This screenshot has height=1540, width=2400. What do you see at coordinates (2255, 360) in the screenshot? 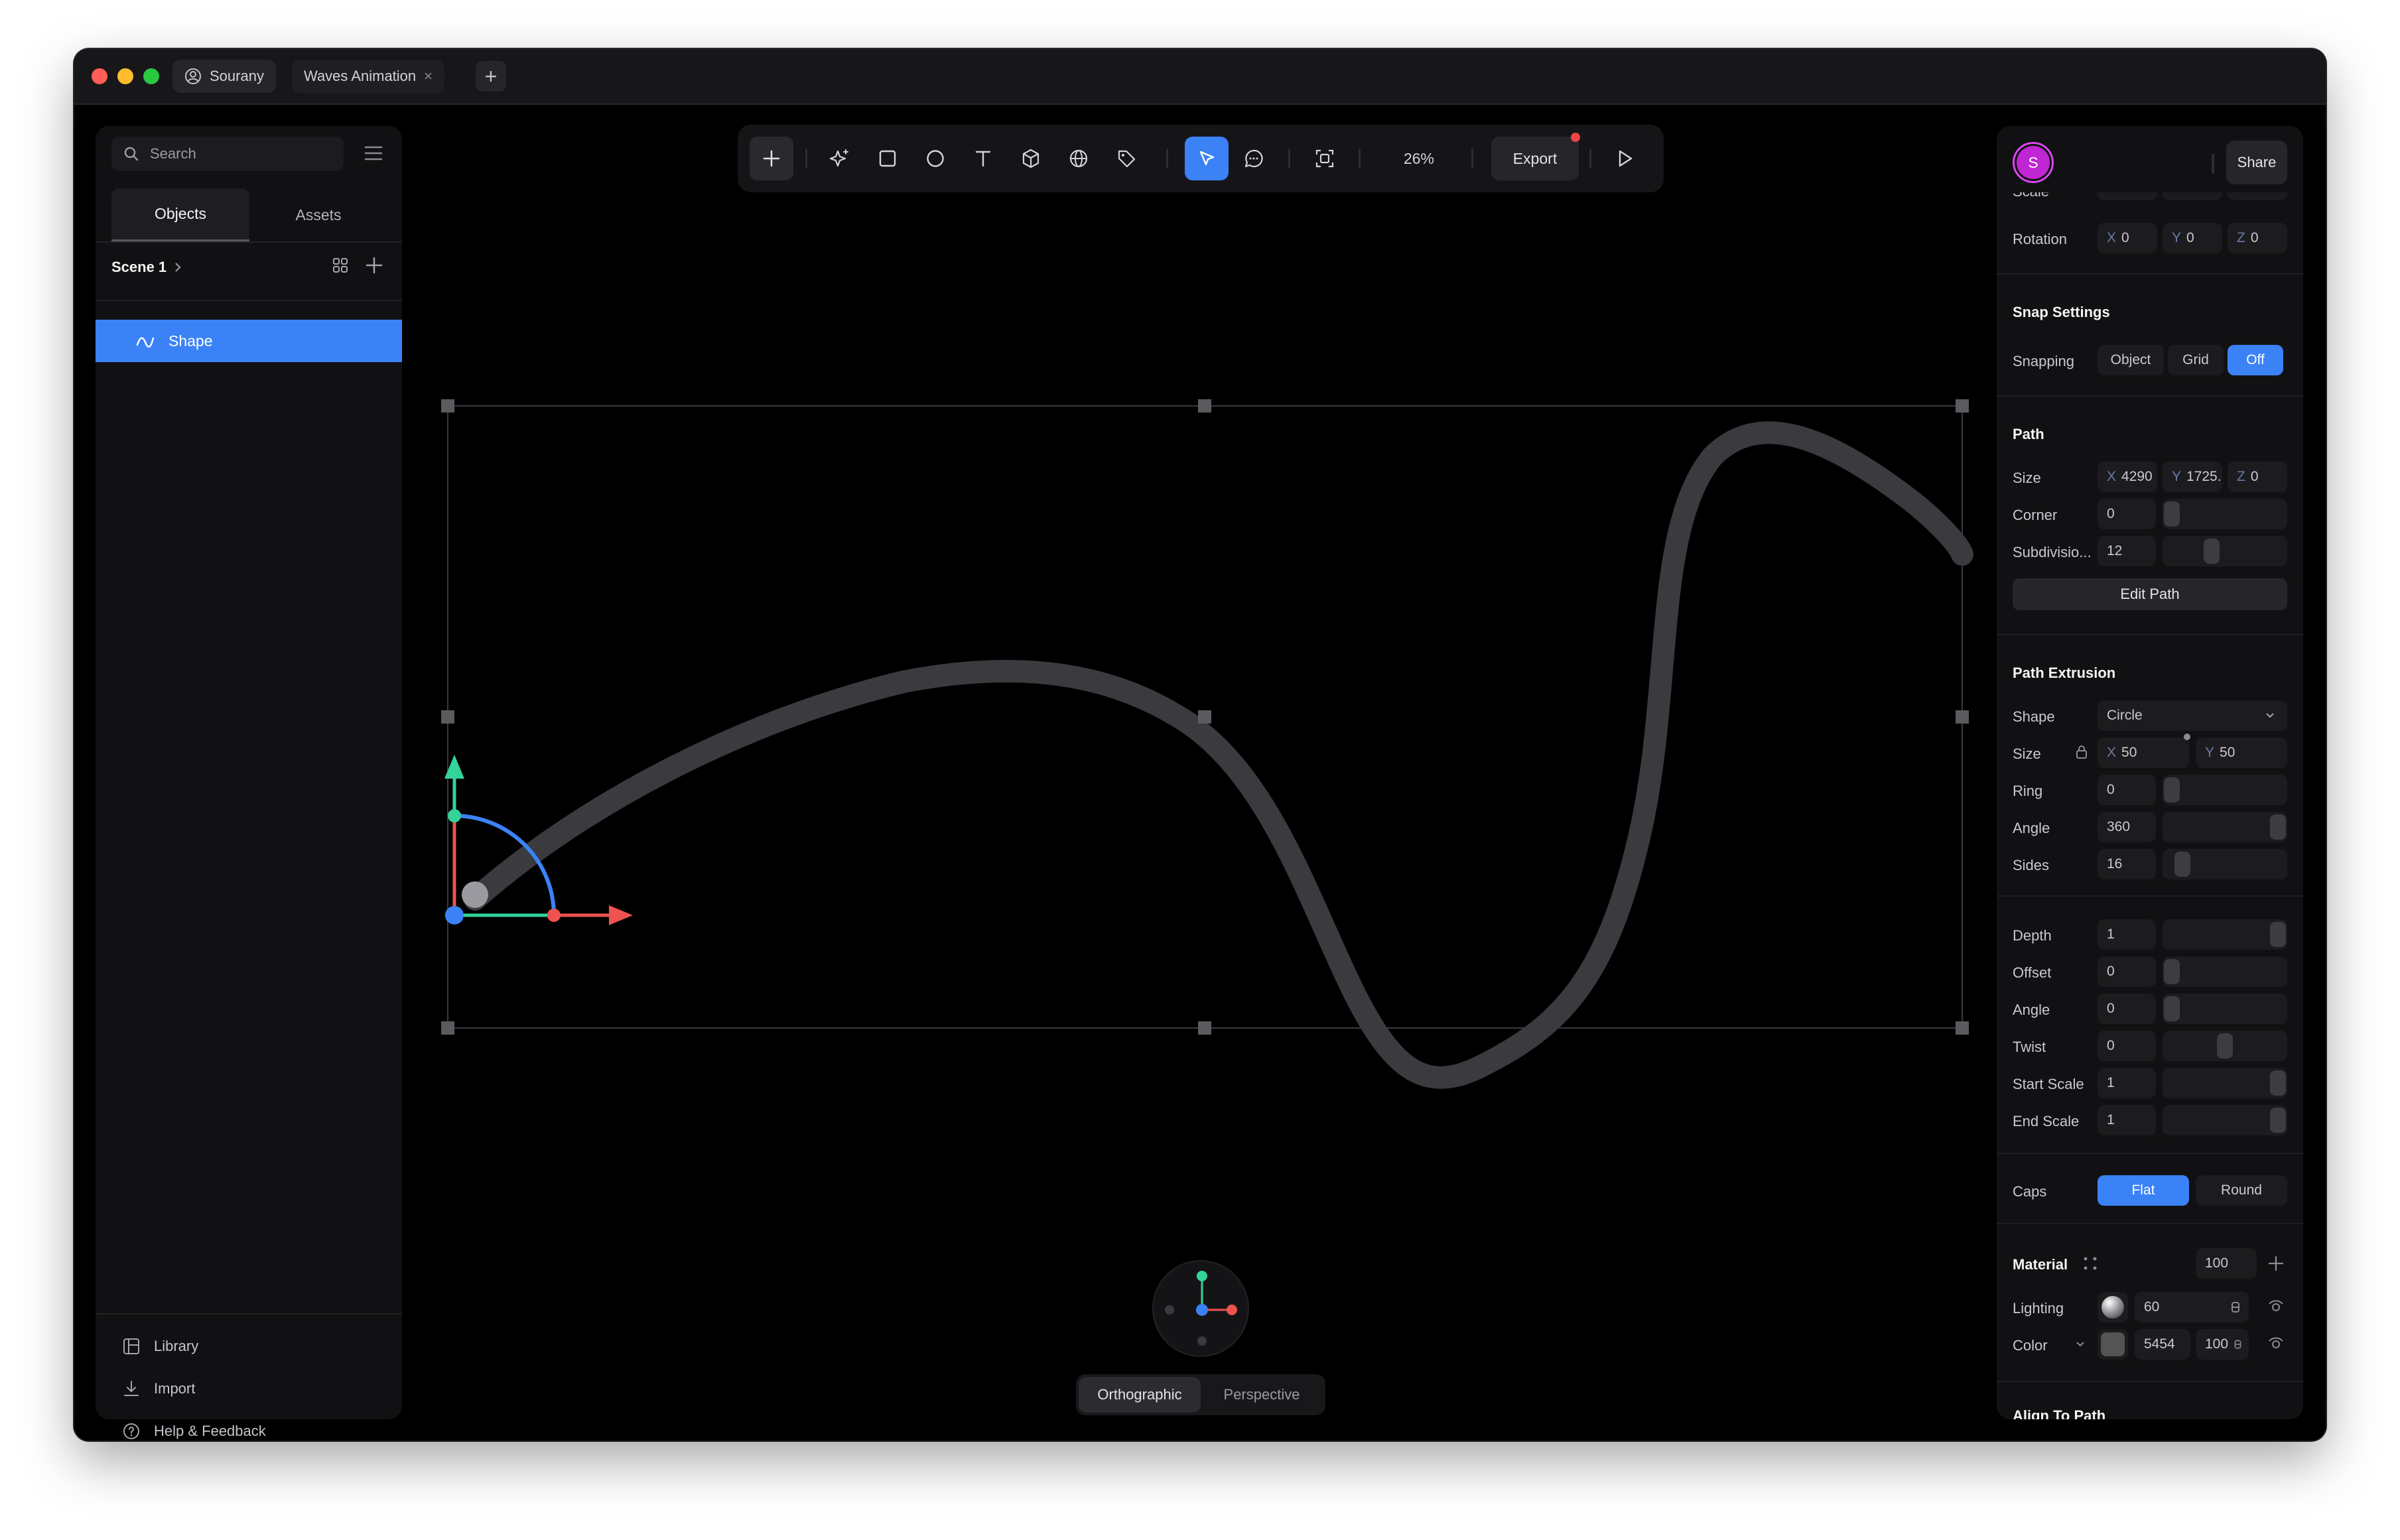
I see `snap-off-button: Off` at bounding box center [2255, 360].